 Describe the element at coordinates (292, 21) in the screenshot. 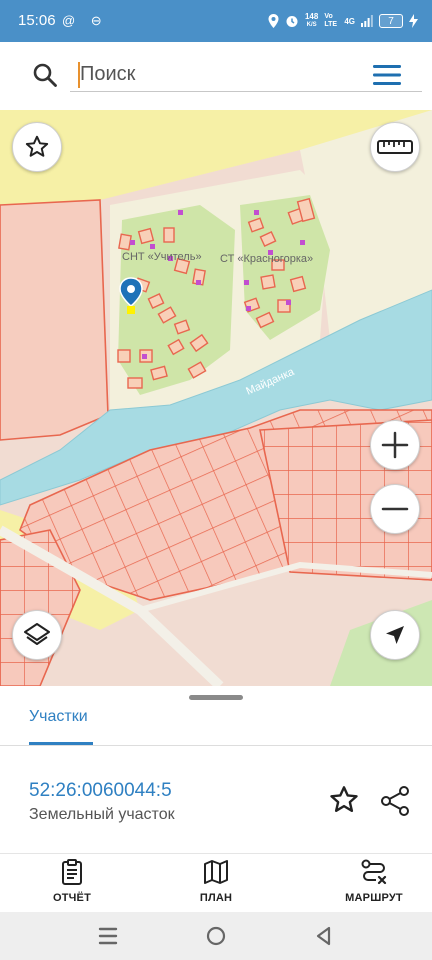

I see `alarm-icon` at that location.